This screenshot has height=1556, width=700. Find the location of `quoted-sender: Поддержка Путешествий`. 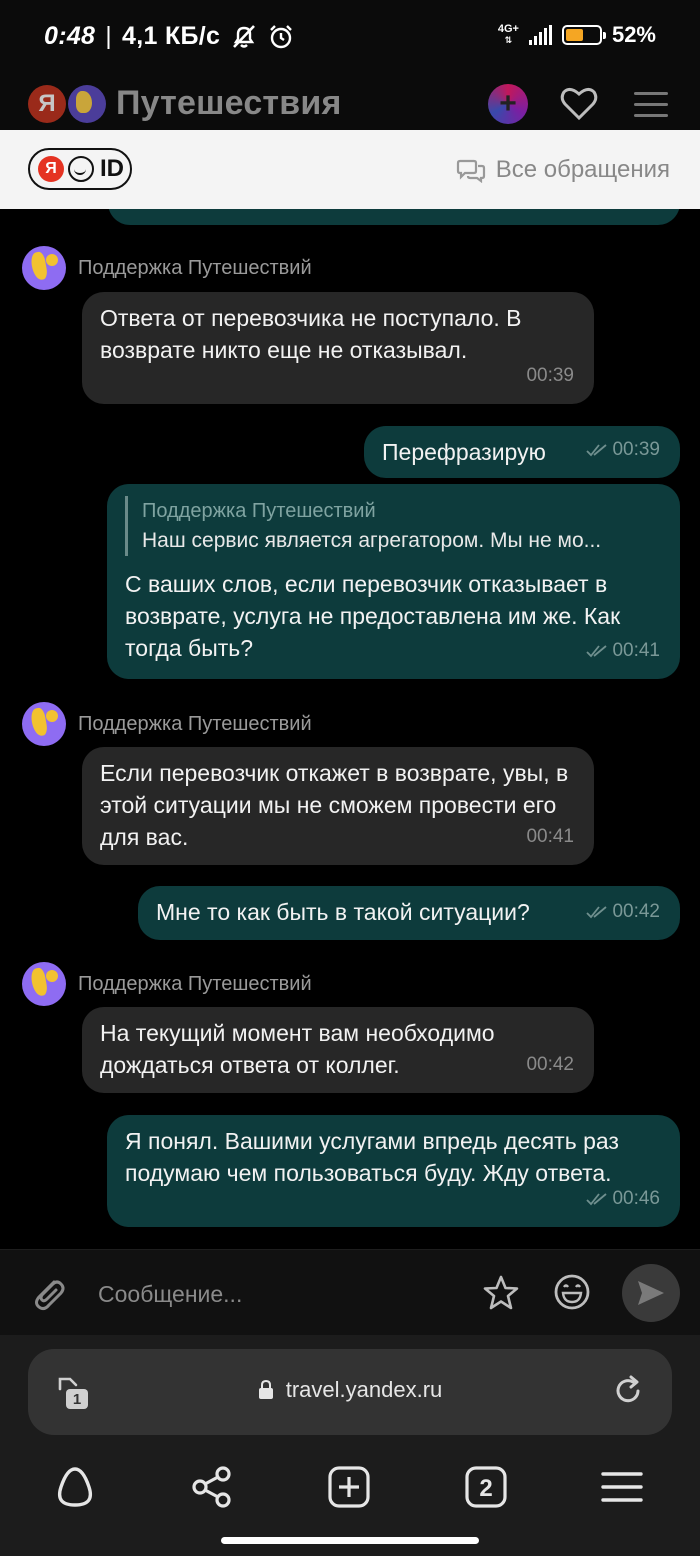

quoted-sender: Поддержка Путешествий is located at coordinates (259, 511).